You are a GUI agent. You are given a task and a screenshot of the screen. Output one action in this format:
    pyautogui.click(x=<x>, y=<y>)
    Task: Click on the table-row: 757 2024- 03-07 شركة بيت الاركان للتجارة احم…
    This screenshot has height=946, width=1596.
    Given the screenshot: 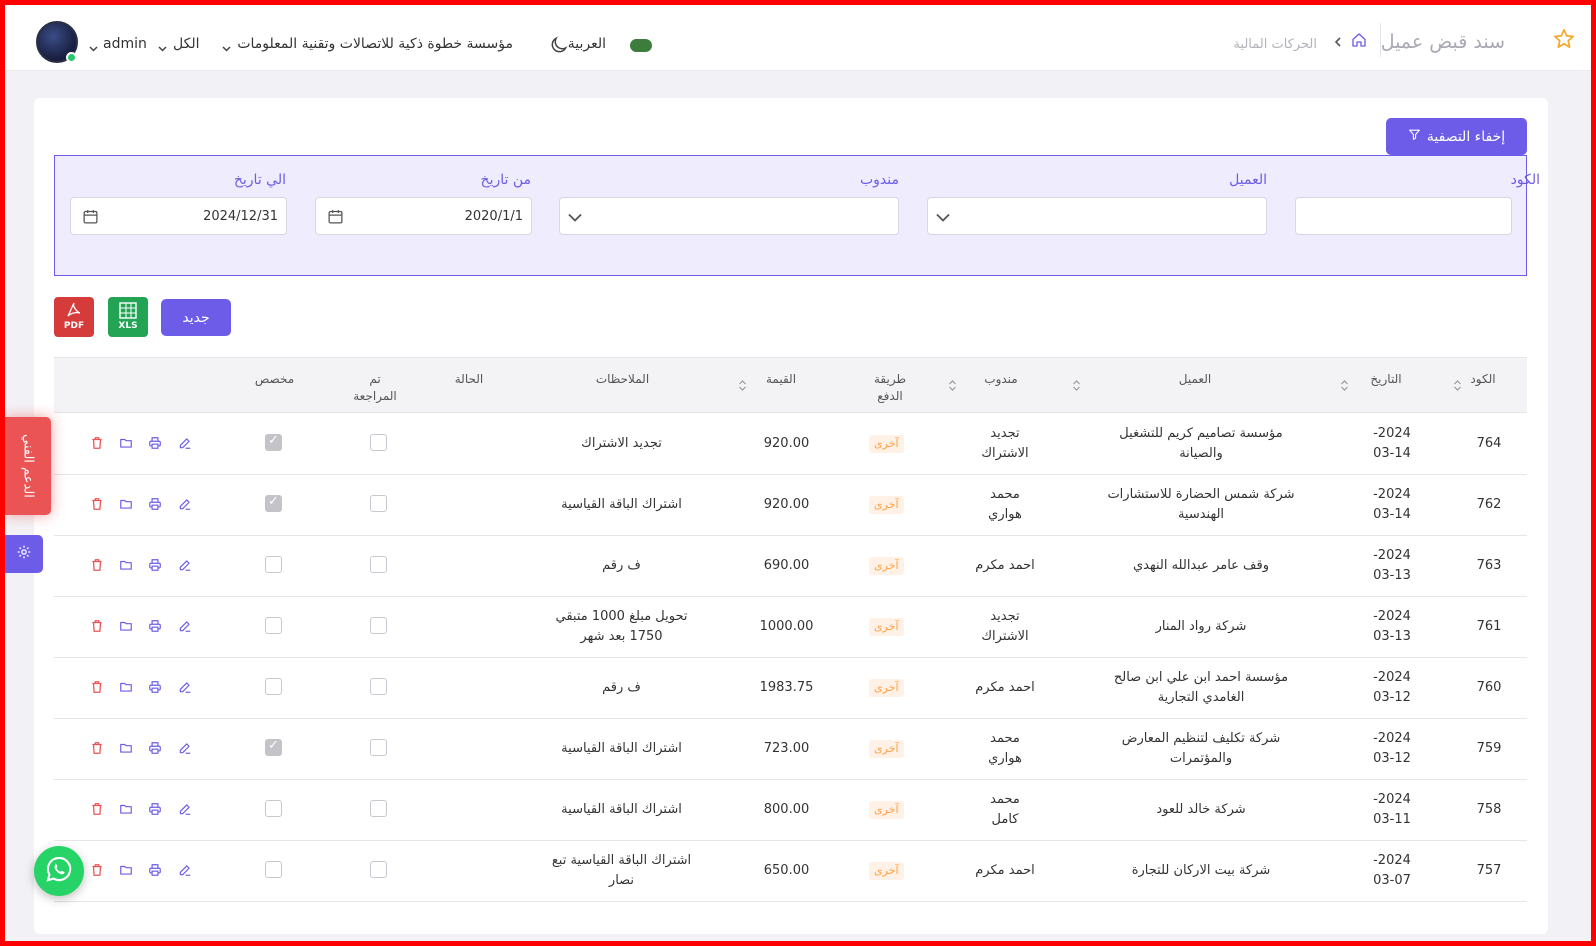 What is the action you would take?
    pyautogui.click(x=790, y=871)
    